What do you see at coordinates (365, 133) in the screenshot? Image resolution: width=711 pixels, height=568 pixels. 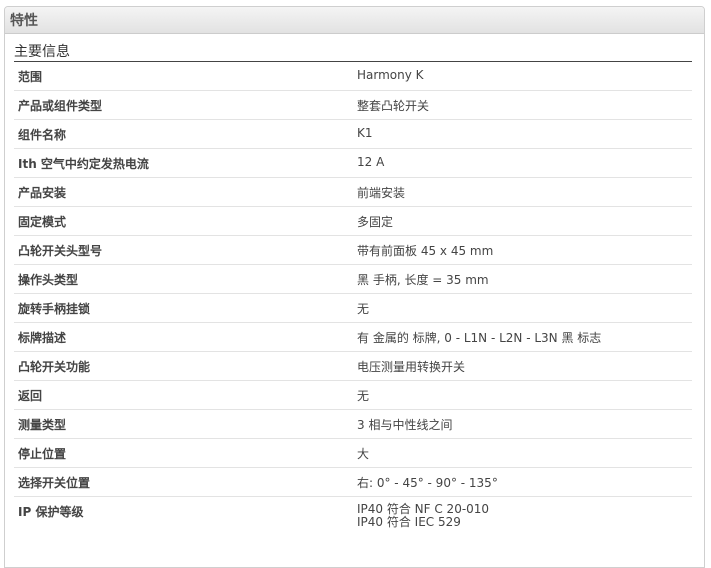 I see `spec-value: K1` at bounding box center [365, 133].